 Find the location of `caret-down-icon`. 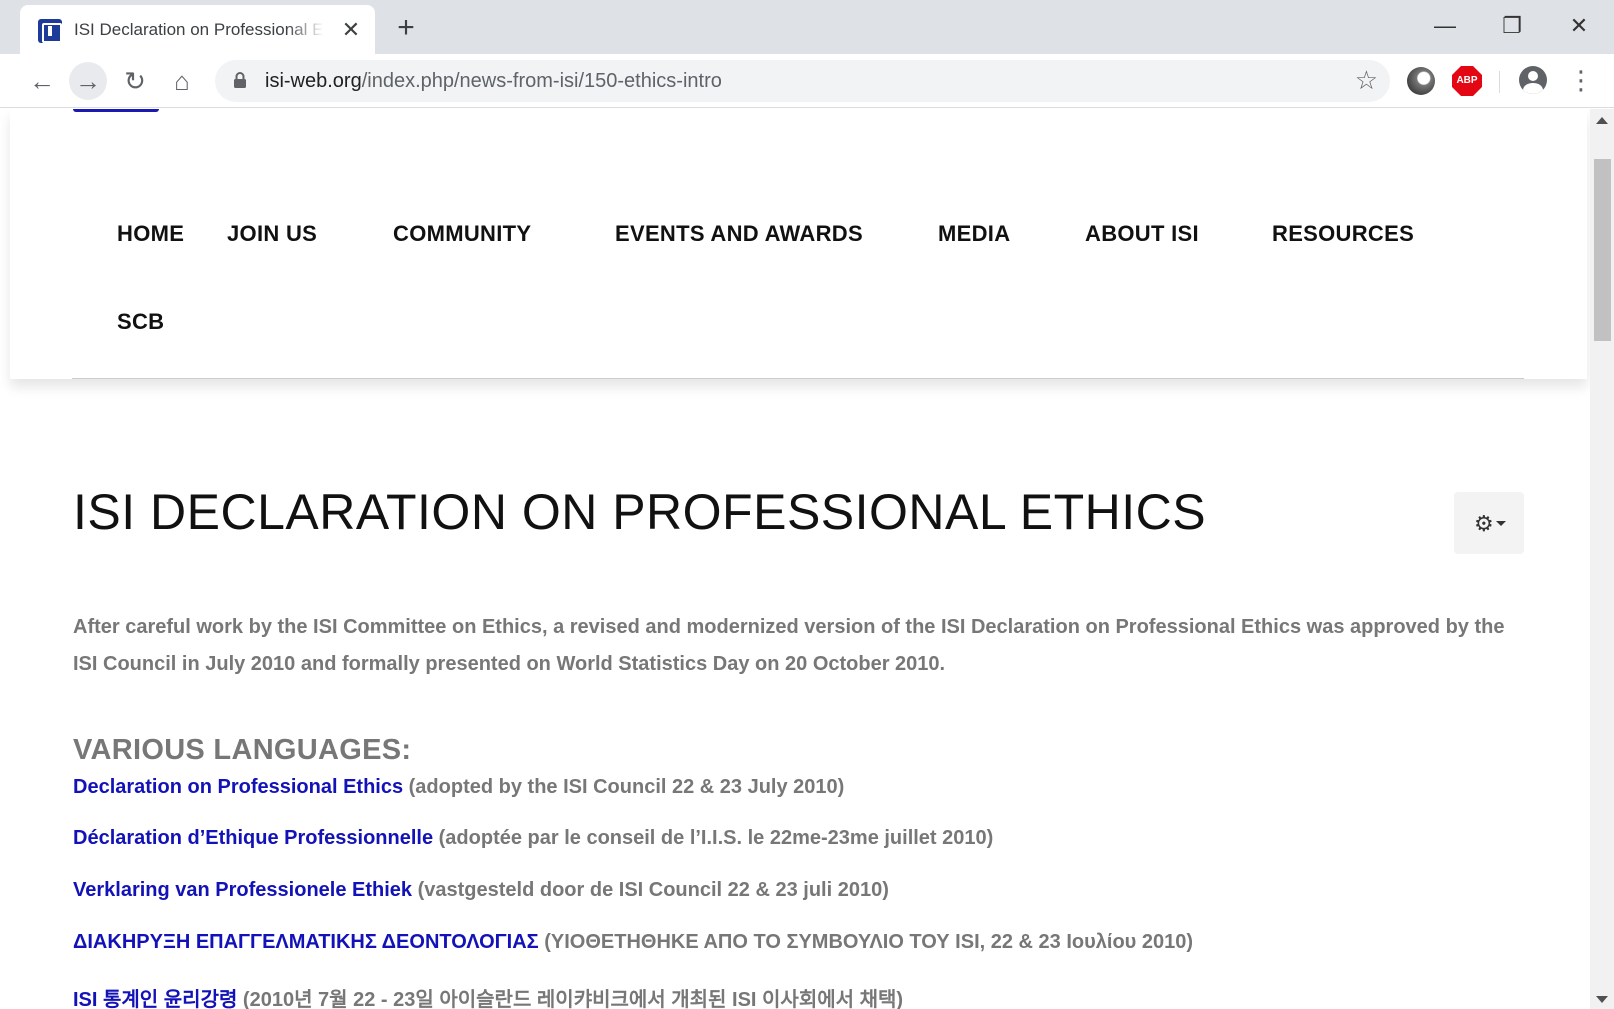

caret-down-icon is located at coordinates (1501, 523).